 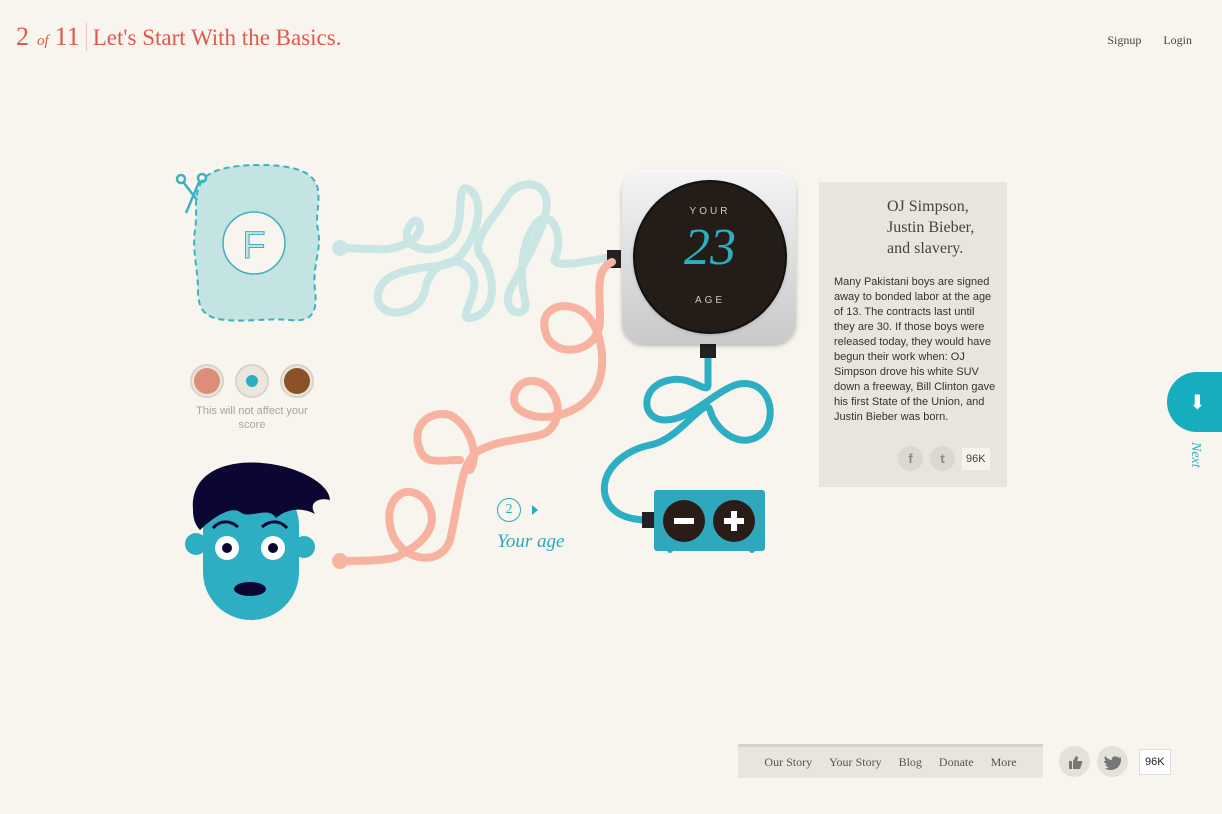 I want to click on facebook-share-icon: f, so click(x=910, y=458).